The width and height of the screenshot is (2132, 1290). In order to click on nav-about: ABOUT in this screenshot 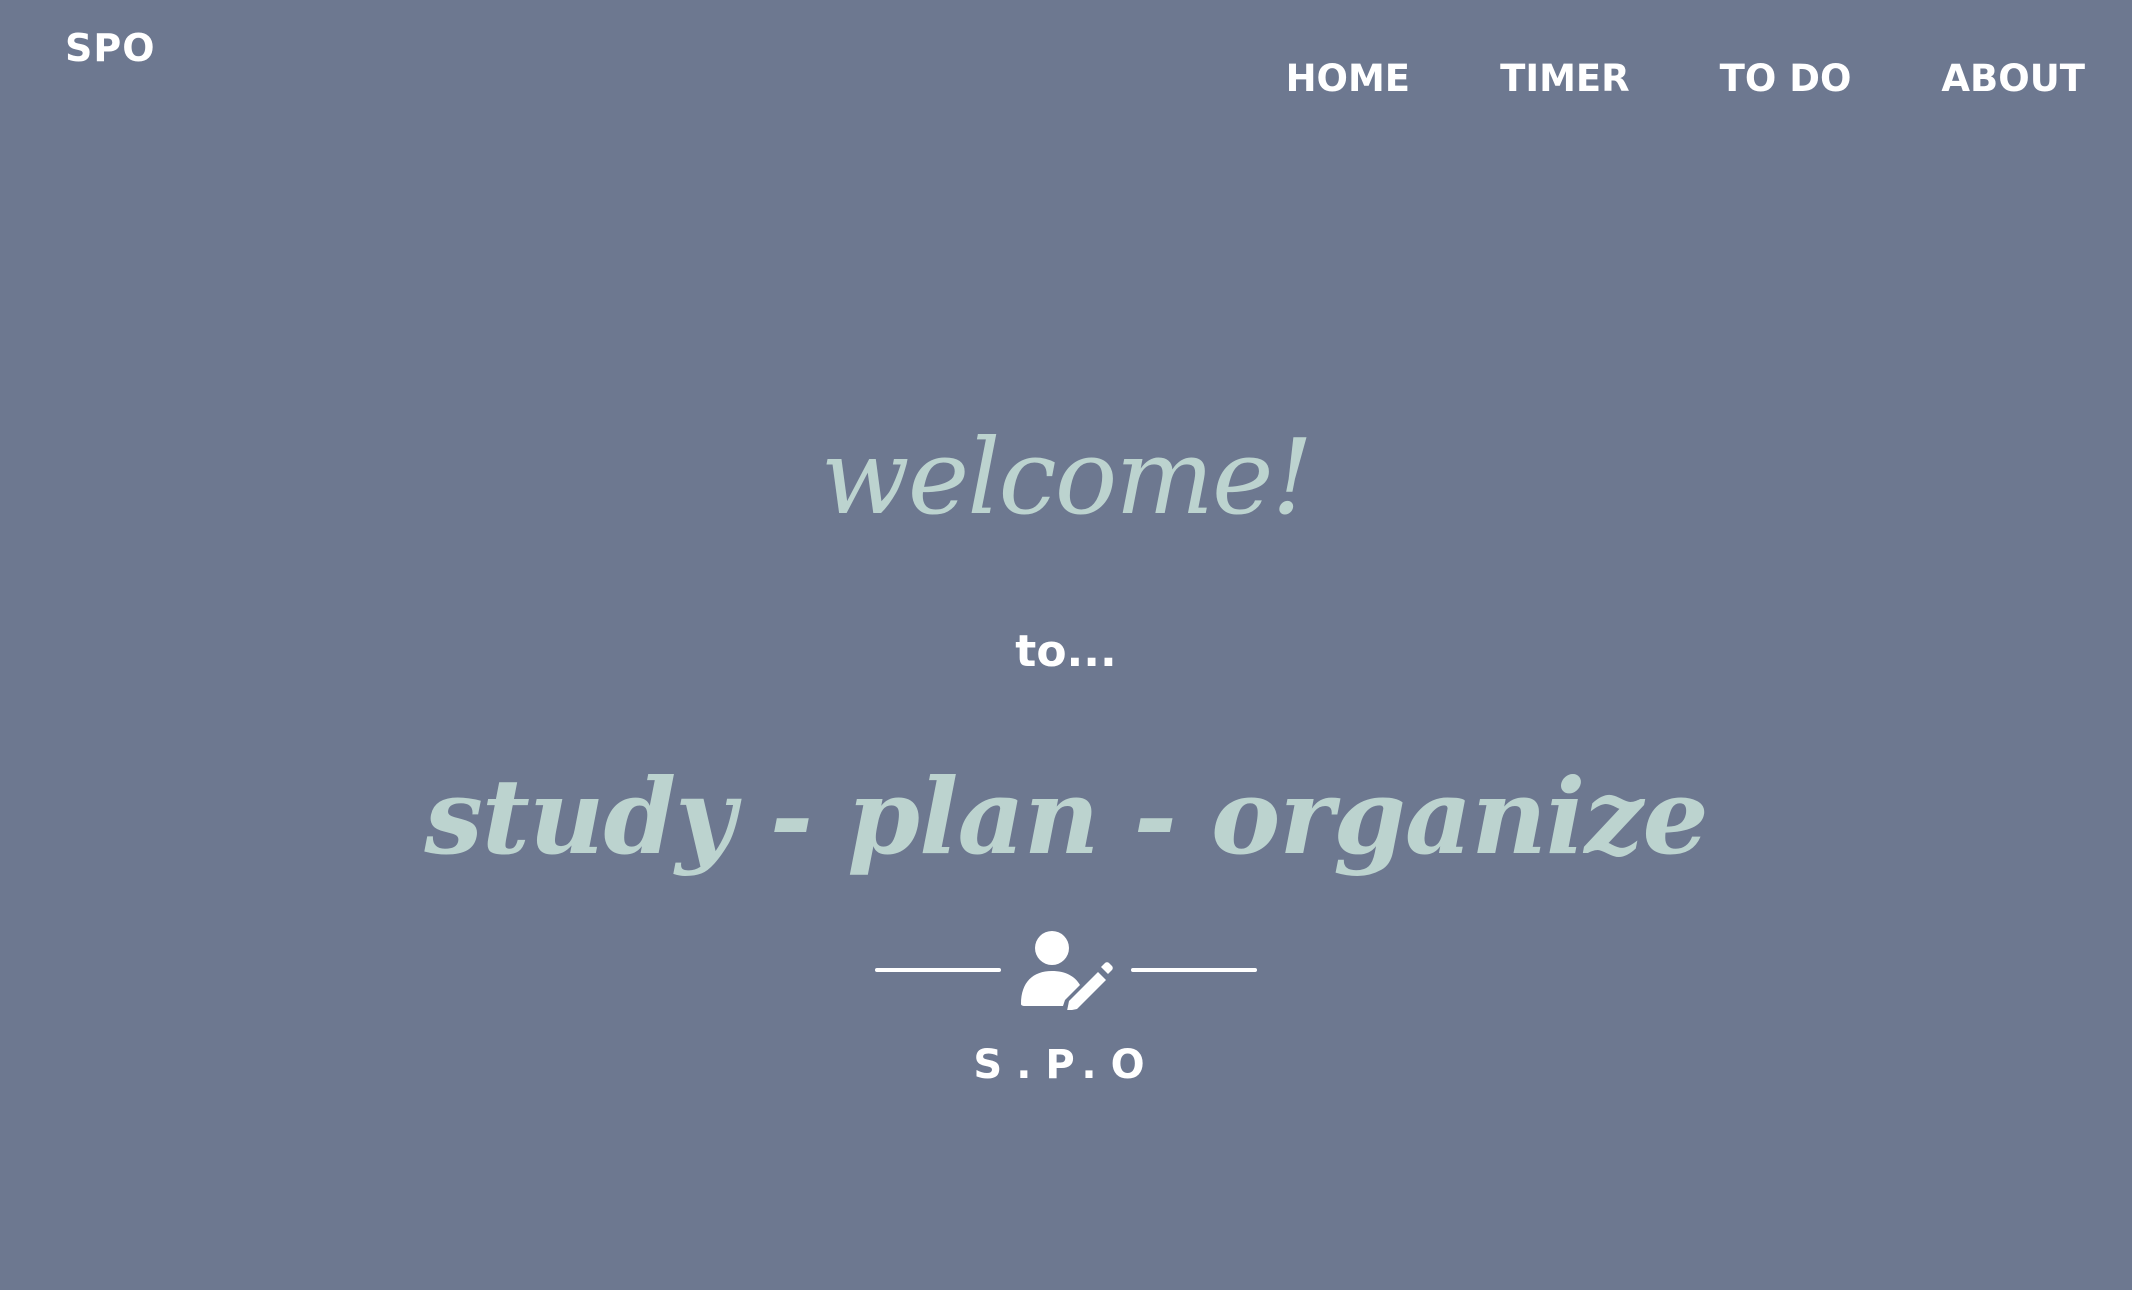, I will do `click(2013, 79)`.